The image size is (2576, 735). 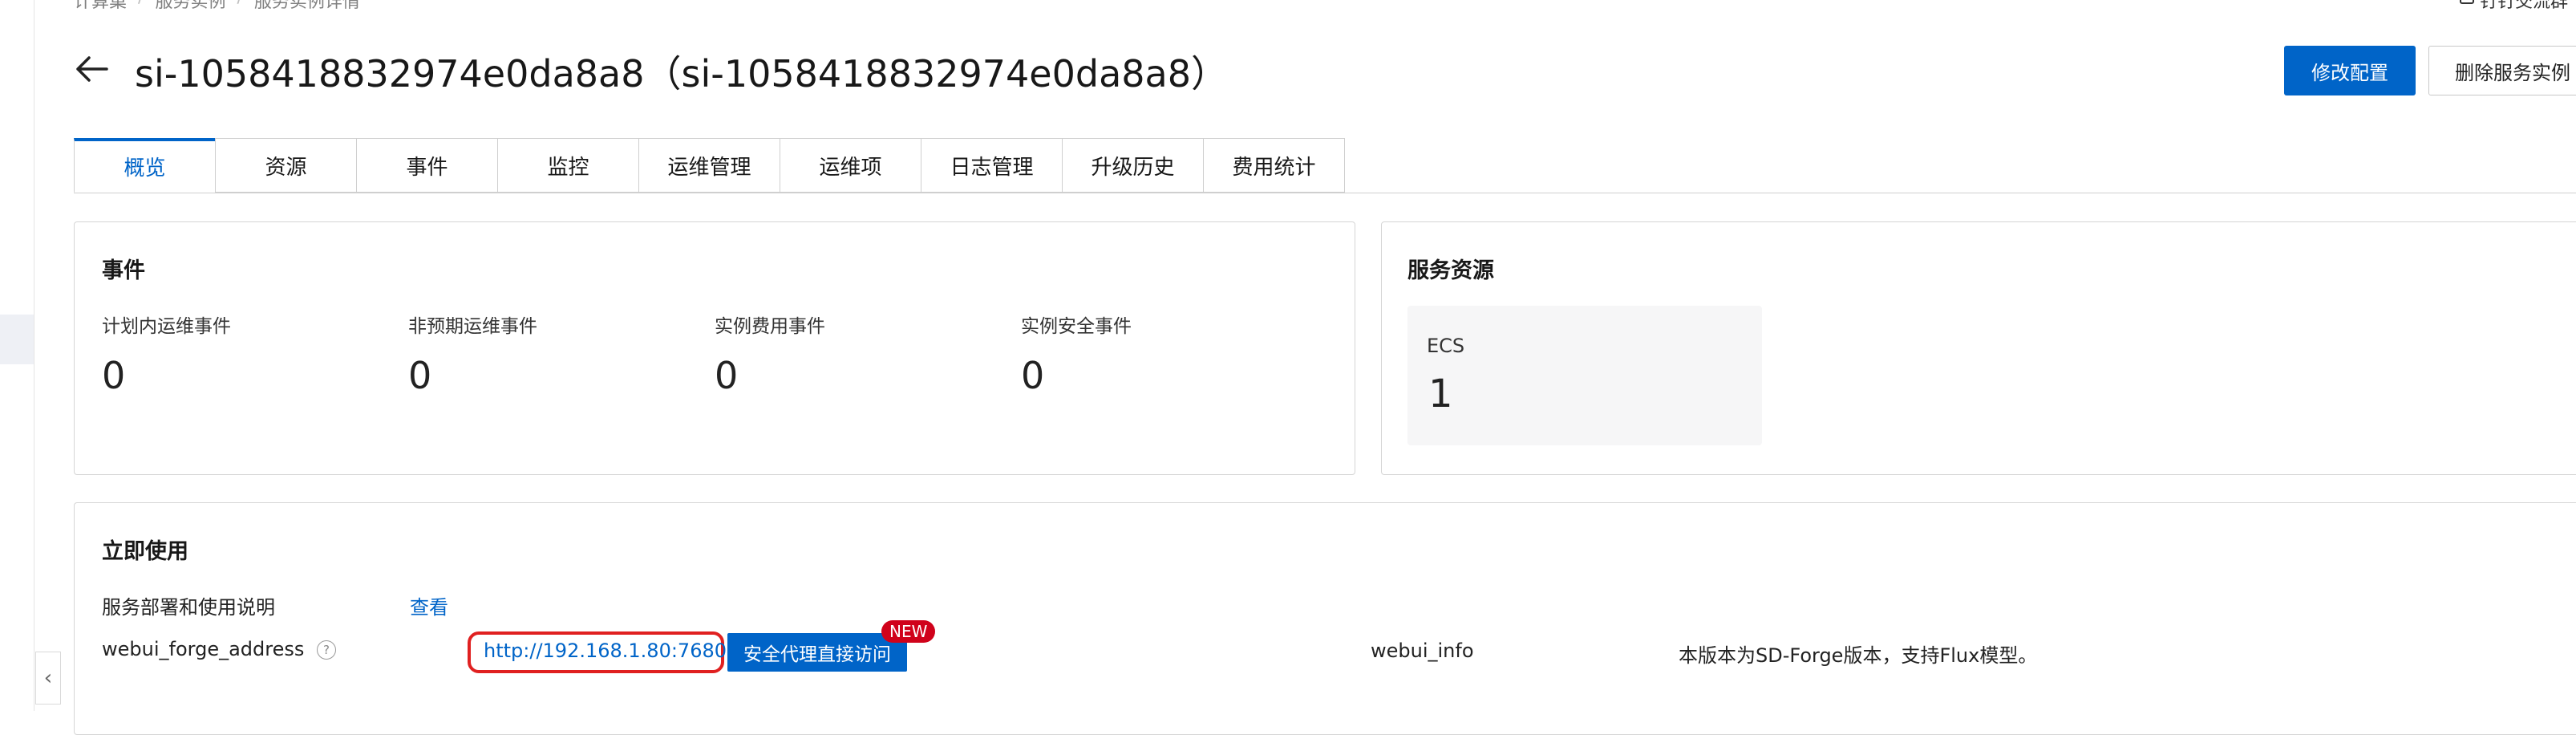 I want to click on breadcrumb-item-current: 服务实例详情, so click(x=306, y=6).